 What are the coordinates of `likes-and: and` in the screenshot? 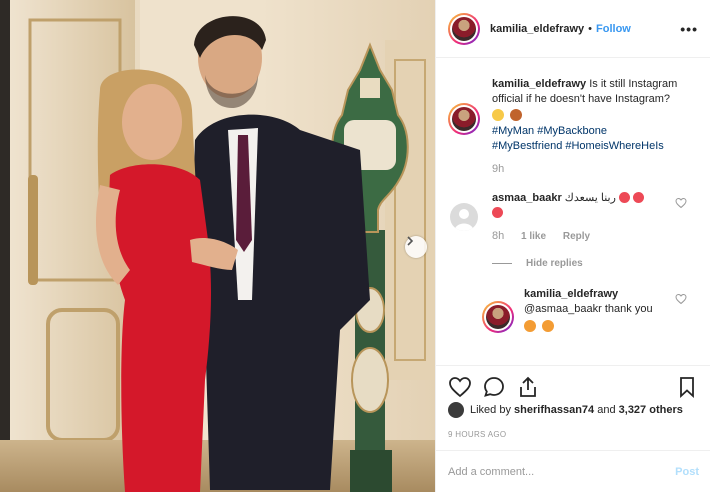 It's located at (606, 410).